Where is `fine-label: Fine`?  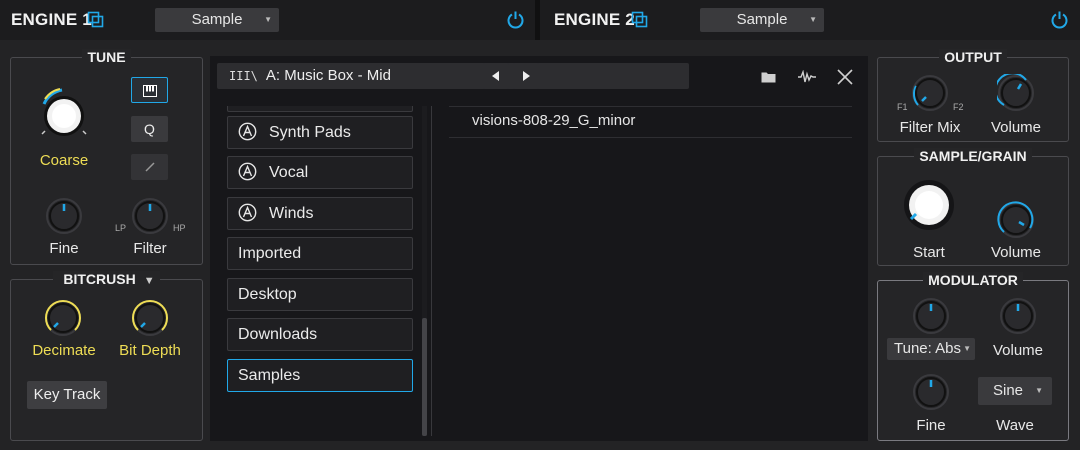 fine-label: Fine is located at coordinates (64, 248).